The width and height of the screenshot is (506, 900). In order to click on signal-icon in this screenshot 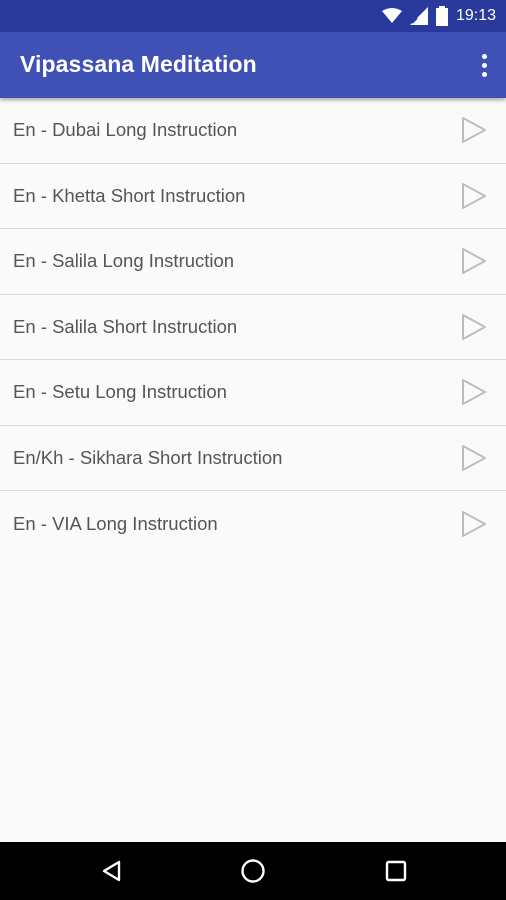, I will do `click(418, 16)`.